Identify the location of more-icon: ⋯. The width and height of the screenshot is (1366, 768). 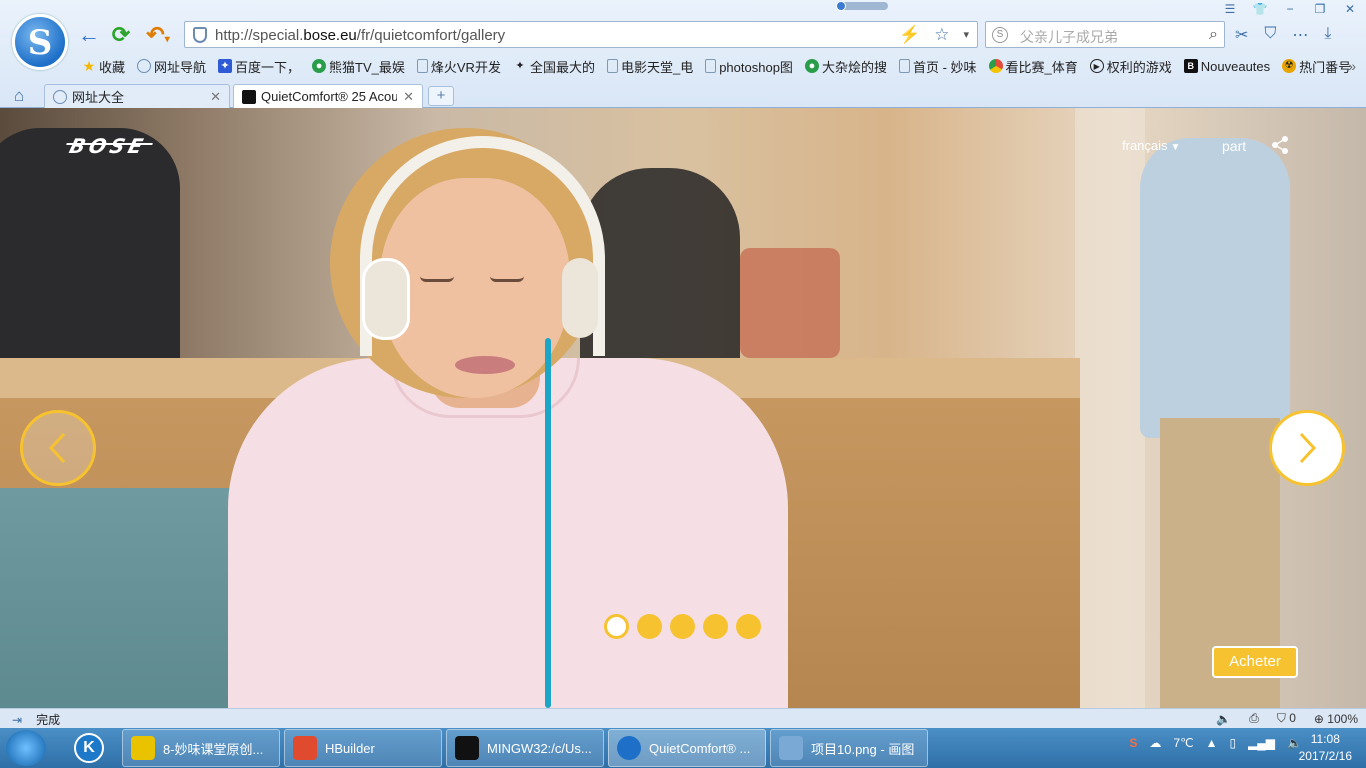
(1300, 35).